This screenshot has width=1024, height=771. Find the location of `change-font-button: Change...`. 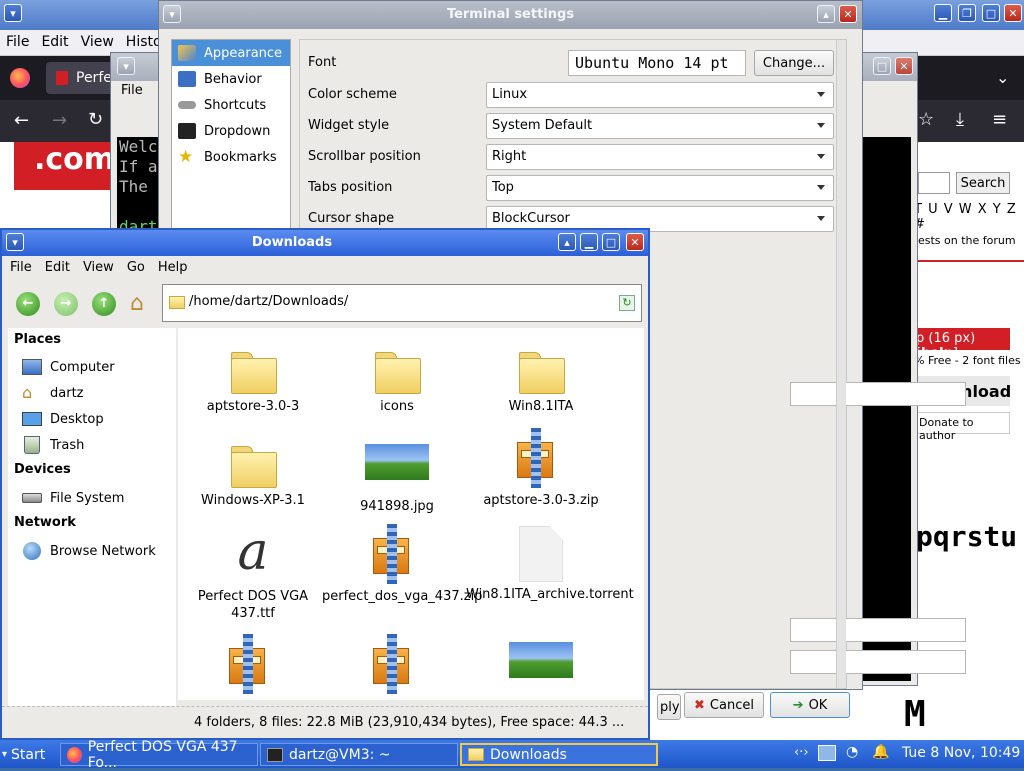

change-font-button: Change... is located at coordinates (794, 63).